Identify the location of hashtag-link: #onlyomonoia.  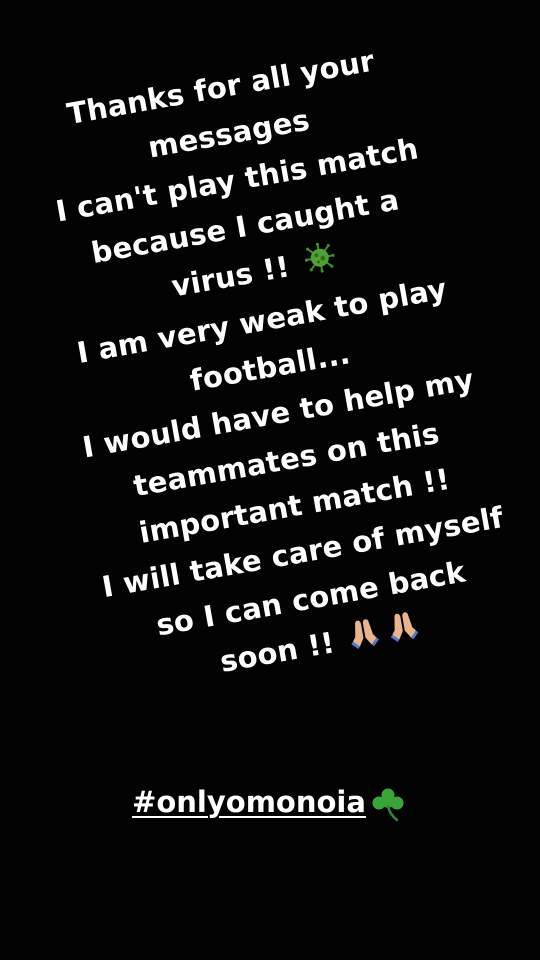
(270, 802).